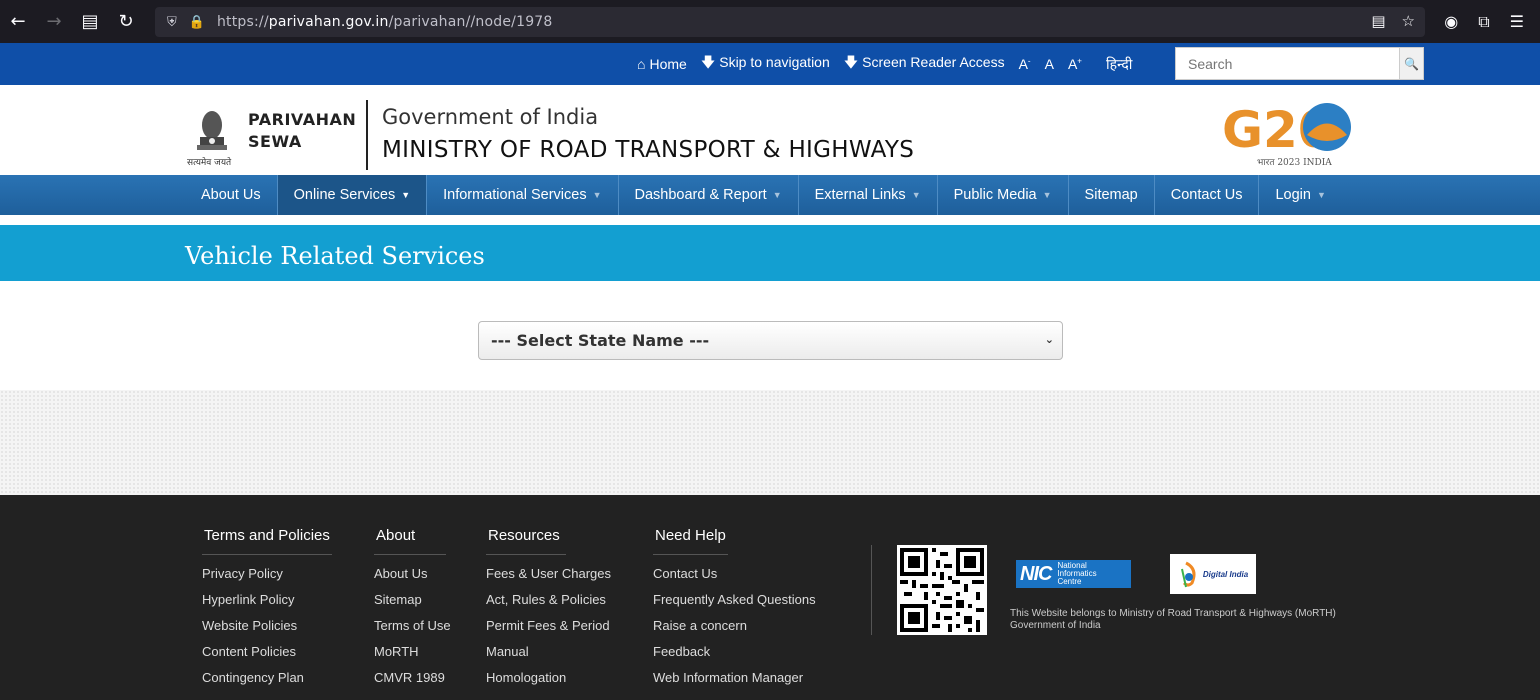 Image resolution: width=1540 pixels, height=700 pixels. I want to click on home-icon: ⌂, so click(641, 64).